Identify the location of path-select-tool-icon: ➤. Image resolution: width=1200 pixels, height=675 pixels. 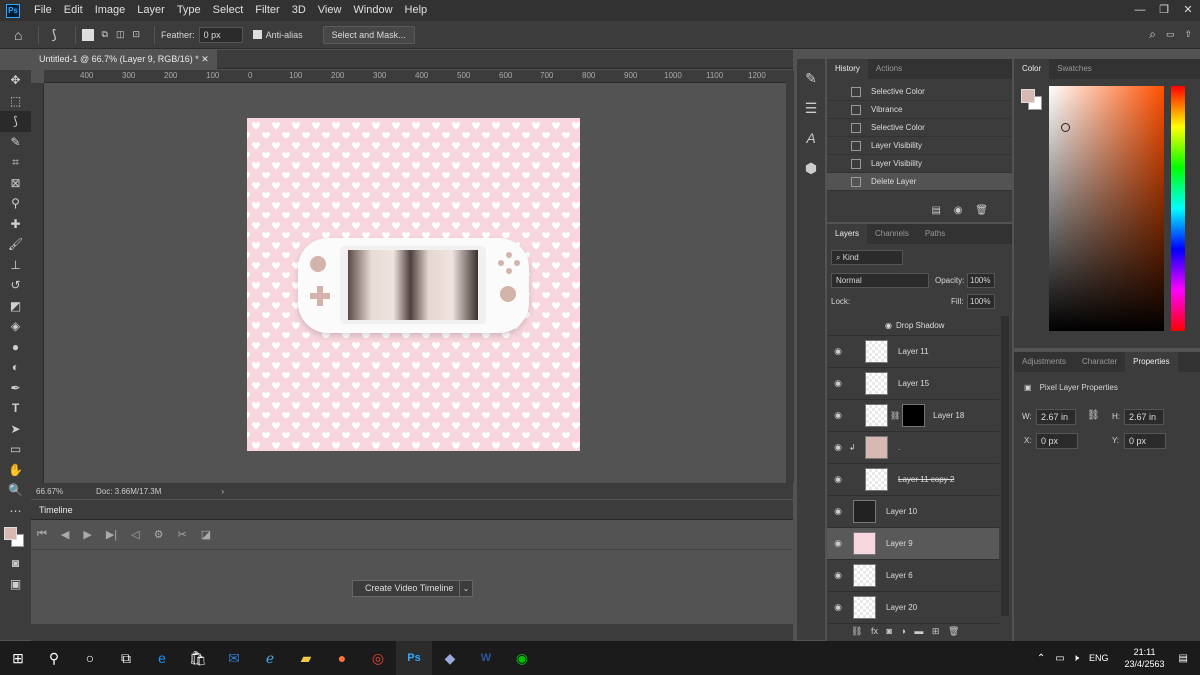
(15, 429).